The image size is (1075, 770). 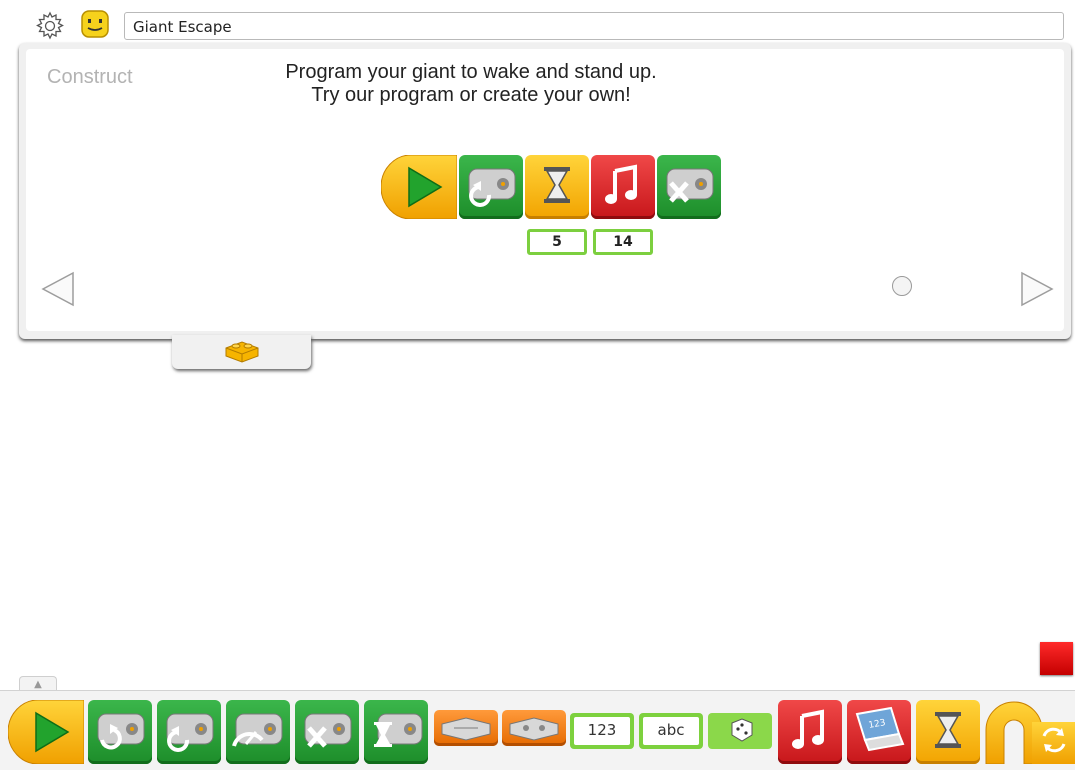 What do you see at coordinates (396, 732) in the screenshot?
I see `palette-motor-on-for-block` at bounding box center [396, 732].